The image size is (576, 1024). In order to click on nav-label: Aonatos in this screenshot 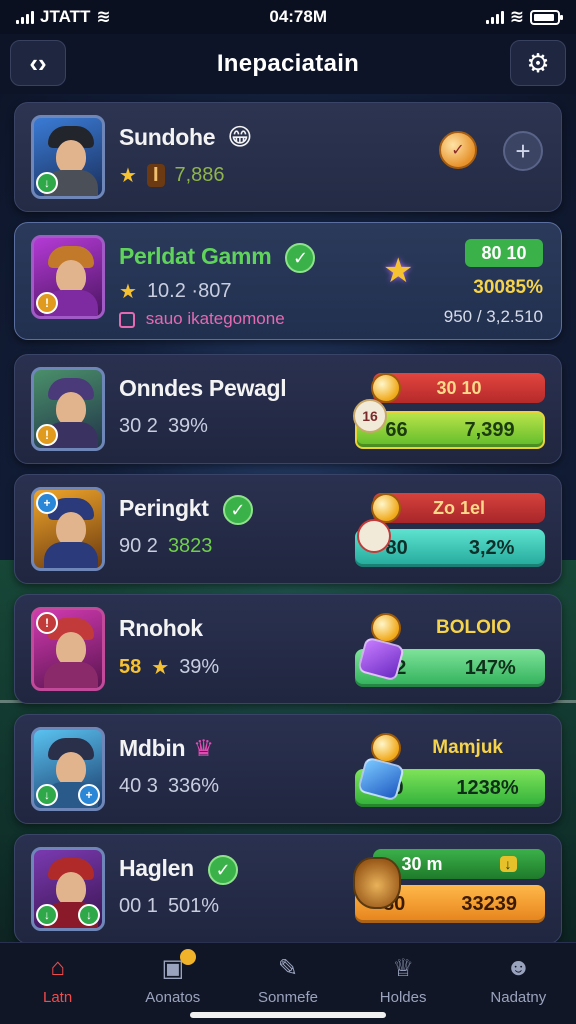, I will do `click(173, 997)`.